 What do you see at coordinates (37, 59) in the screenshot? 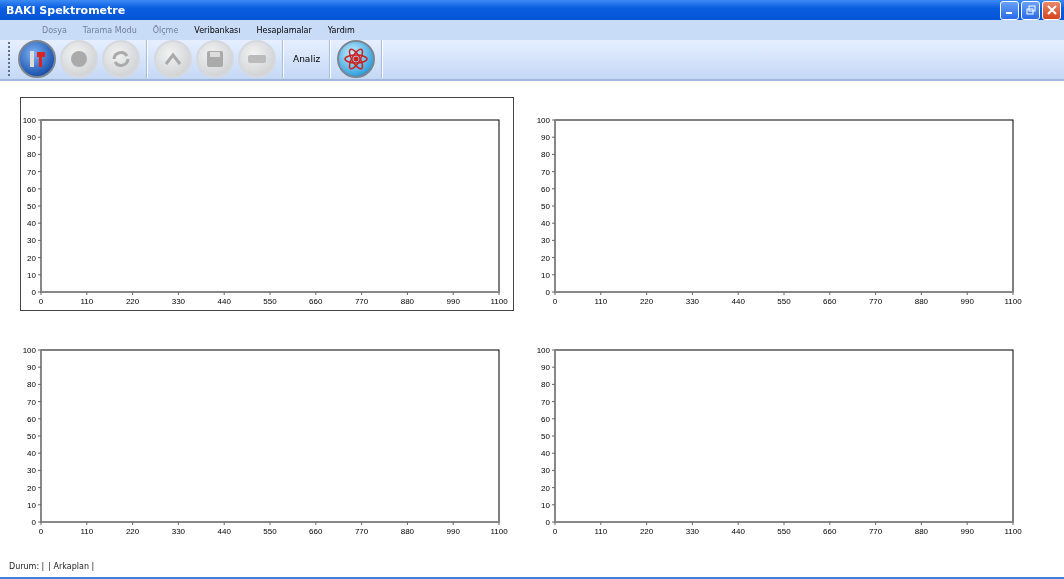
I see `tools-button` at bounding box center [37, 59].